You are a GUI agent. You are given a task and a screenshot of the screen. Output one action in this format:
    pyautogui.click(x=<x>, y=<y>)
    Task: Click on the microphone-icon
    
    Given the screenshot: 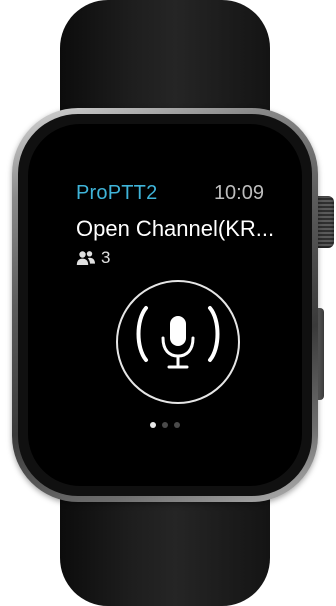 What is the action you would take?
    pyautogui.click(x=178, y=342)
    